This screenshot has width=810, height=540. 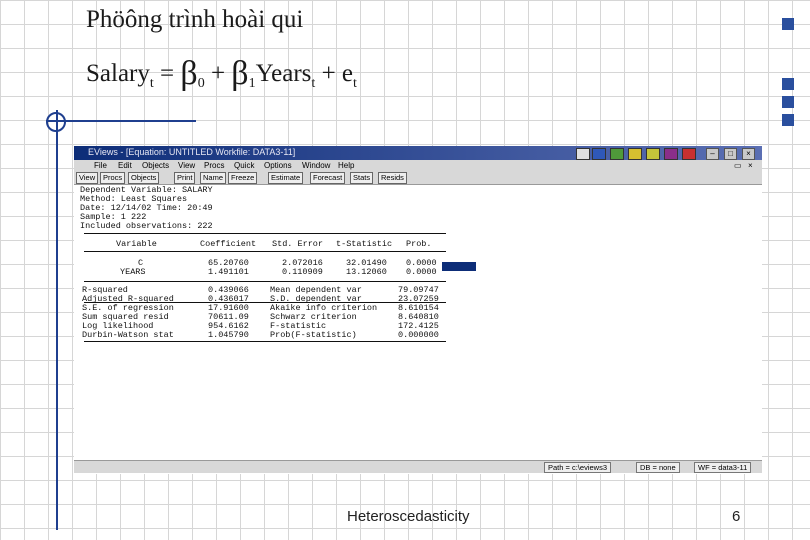 I want to click on coef-header-coefficient: Coefficient, so click(x=228, y=244).